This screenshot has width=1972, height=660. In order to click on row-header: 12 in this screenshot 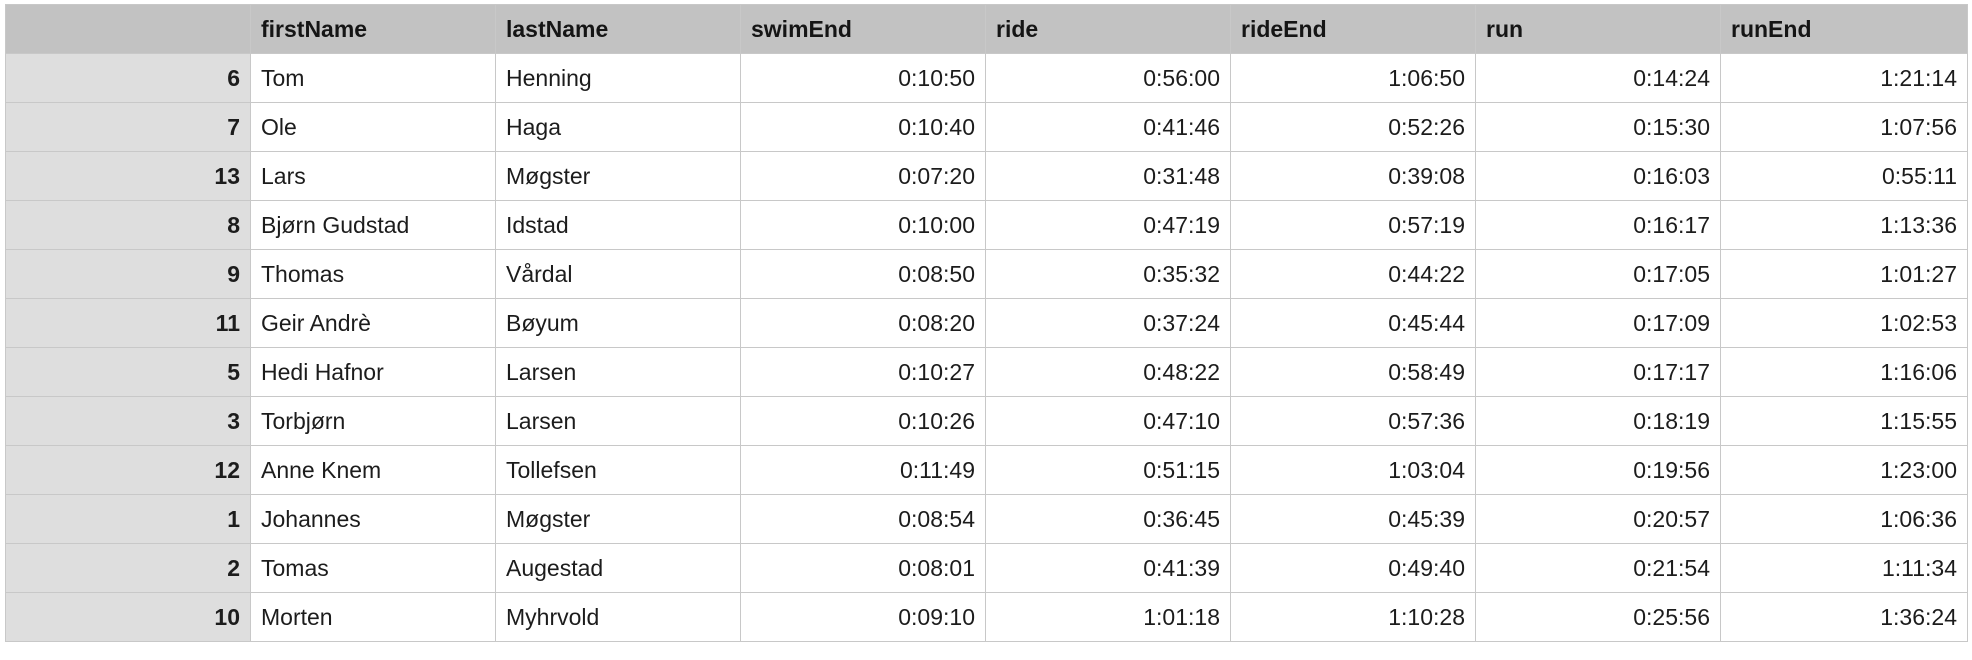, I will do `click(128, 470)`.